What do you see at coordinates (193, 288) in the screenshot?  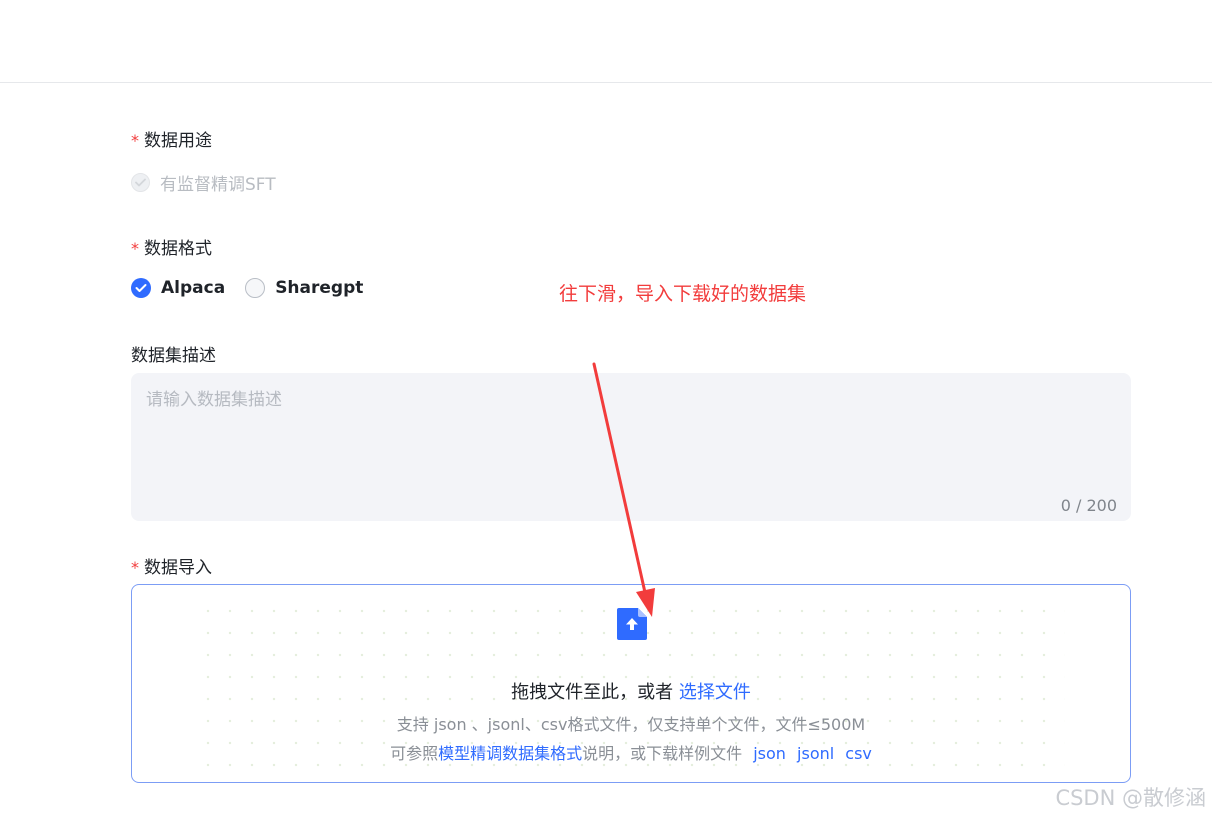 I see `radio-alpaca-label: Alpaca` at bounding box center [193, 288].